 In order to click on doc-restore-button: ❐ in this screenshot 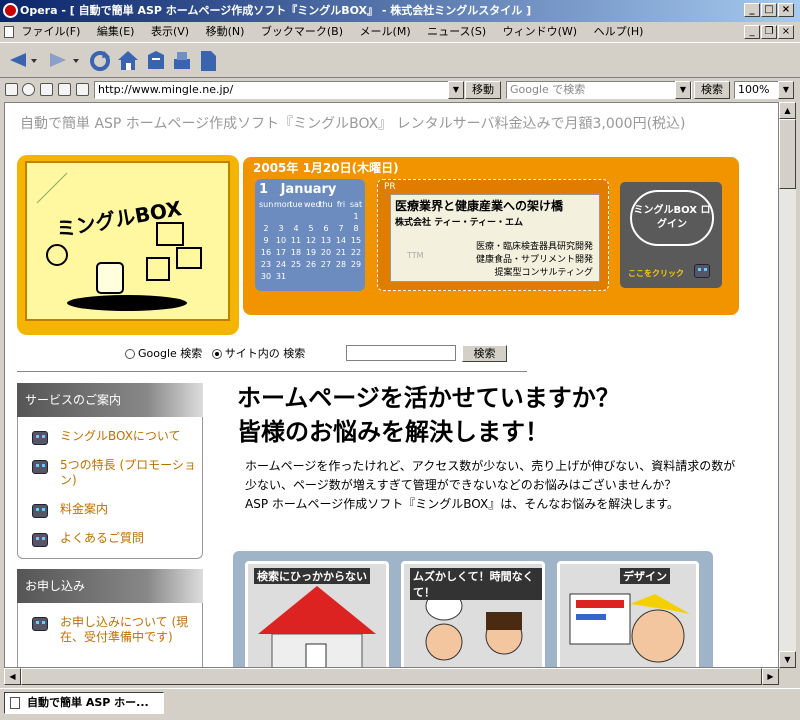, I will do `click(769, 32)`.